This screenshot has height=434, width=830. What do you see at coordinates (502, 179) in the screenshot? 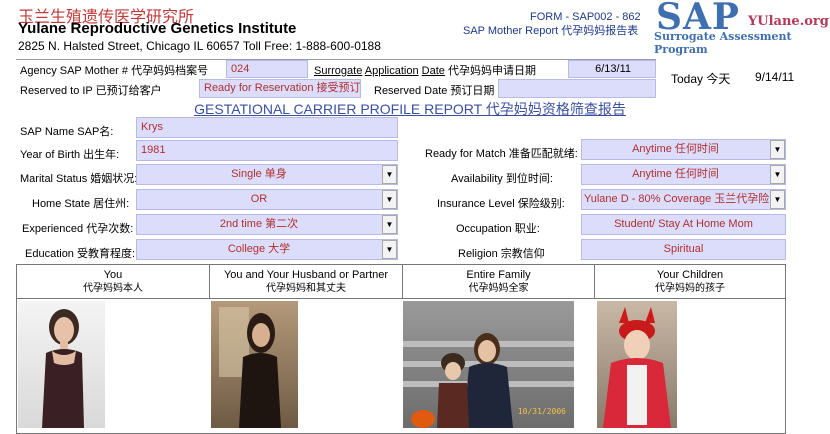
I see `availability-label: Availability 到位时间:` at bounding box center [502, 179].